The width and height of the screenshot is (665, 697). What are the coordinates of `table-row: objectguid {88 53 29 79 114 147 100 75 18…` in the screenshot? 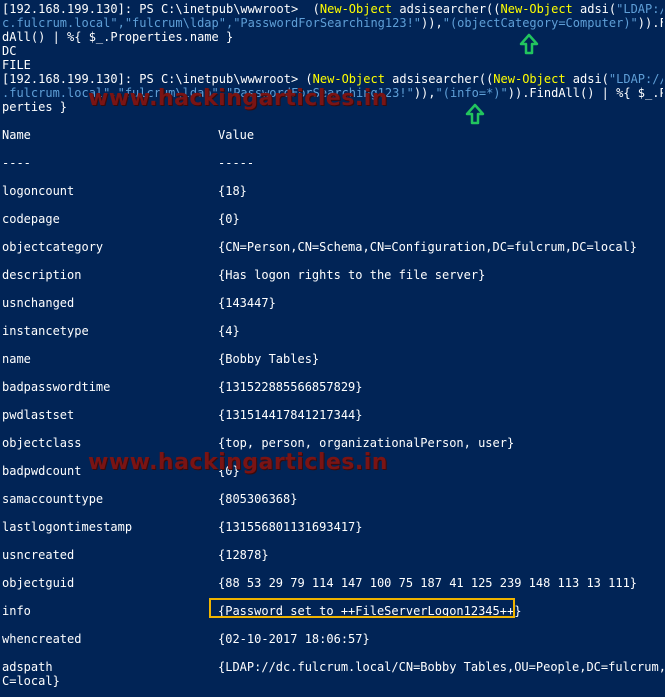 It's located at (332, 583).